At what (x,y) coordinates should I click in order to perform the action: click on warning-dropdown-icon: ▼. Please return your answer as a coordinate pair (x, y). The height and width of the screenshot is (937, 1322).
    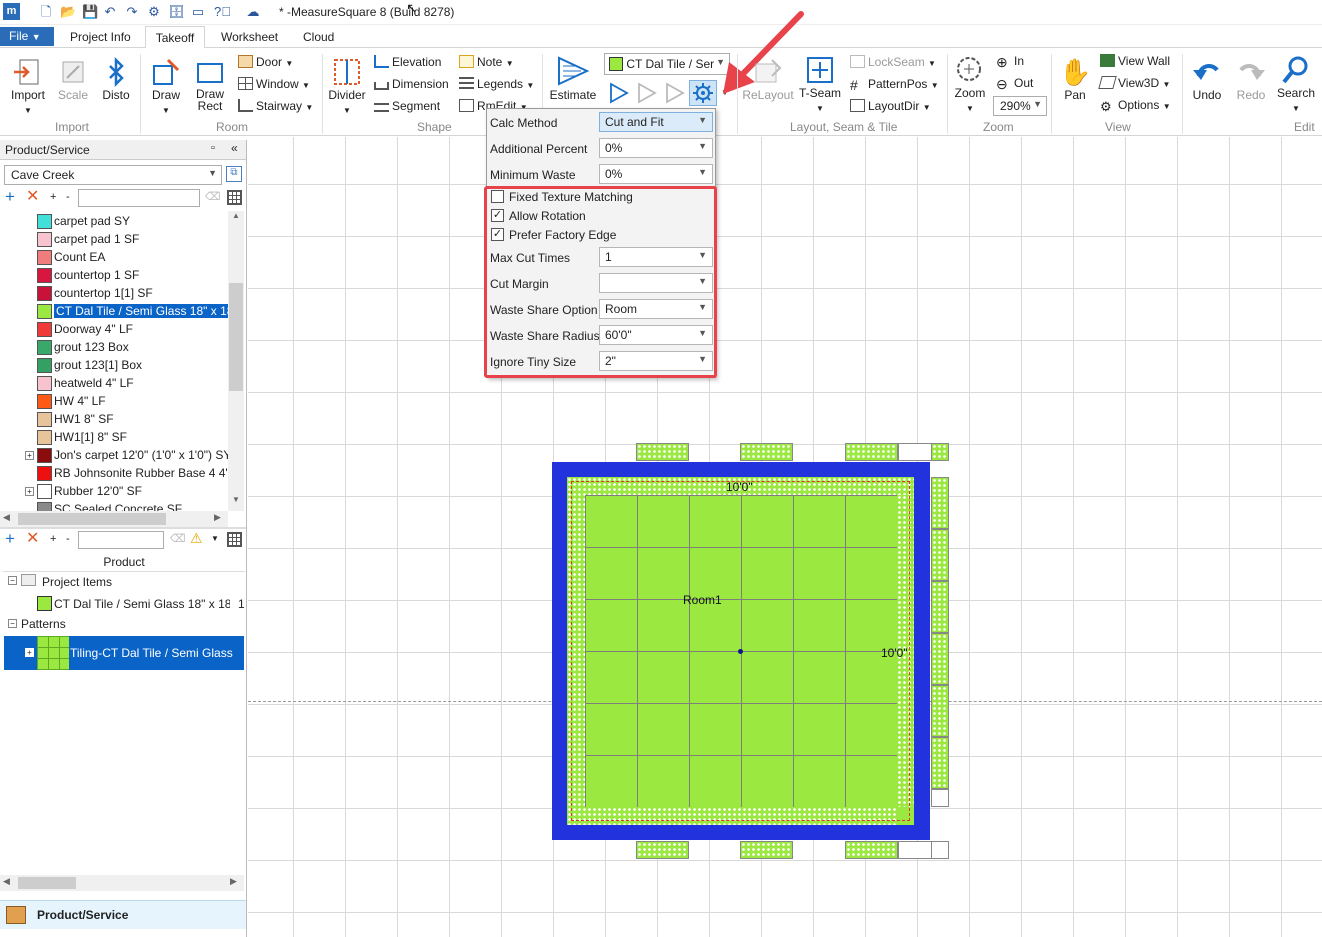
    Looking at the image, I should click on (215, 538).